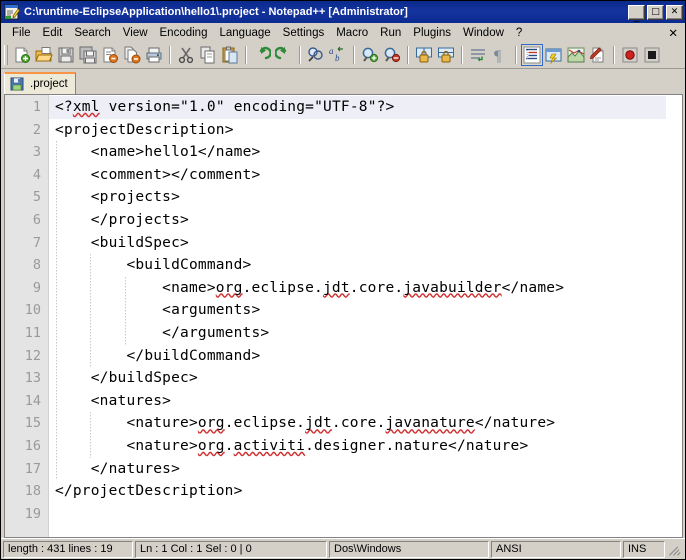  I want to click on find-icon, so click(316, 55).